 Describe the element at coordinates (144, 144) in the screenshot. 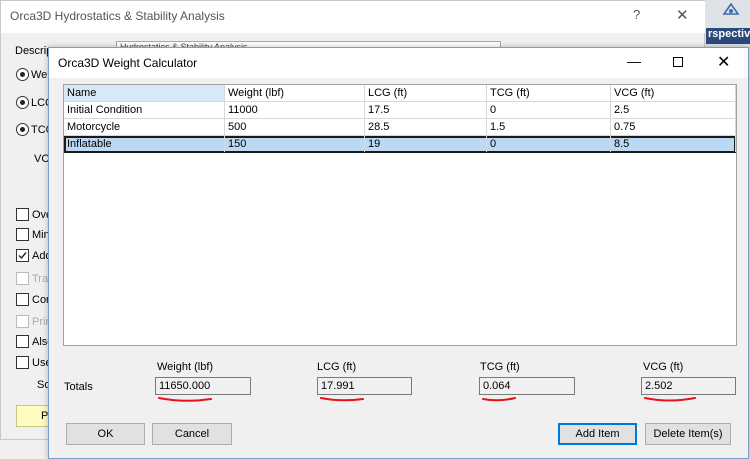

I see `cell-name: Inflatable` at that location.